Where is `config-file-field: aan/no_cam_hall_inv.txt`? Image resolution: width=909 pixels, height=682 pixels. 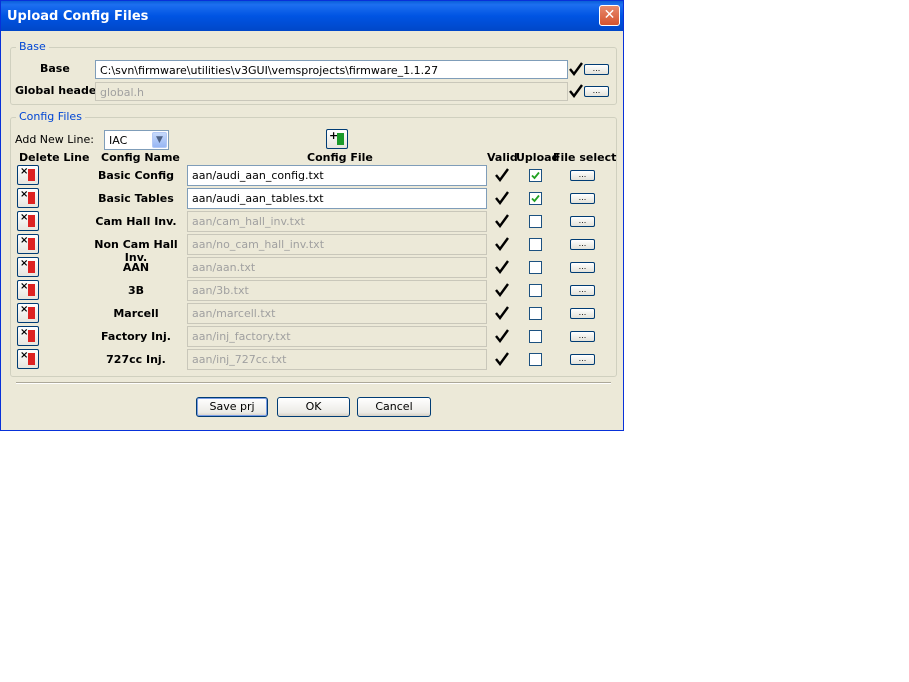 config-file-field: aan/no_cam_hall_inv.txt is located at coordinates (337, 244).